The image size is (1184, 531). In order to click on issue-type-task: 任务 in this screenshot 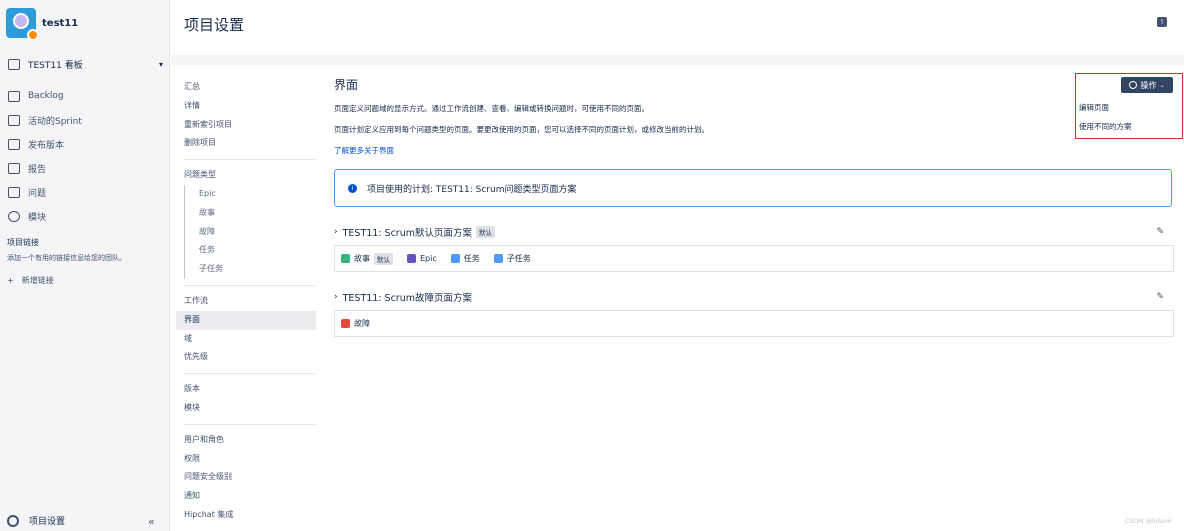, I will do `click(465, 258)`.